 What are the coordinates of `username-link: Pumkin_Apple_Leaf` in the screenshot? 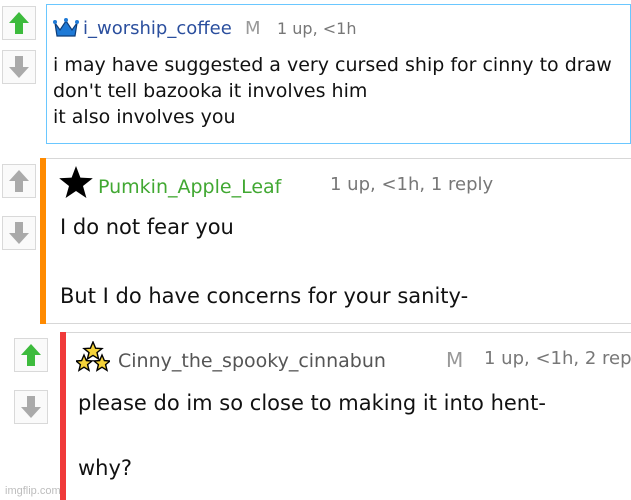 It's located at (189, 187).